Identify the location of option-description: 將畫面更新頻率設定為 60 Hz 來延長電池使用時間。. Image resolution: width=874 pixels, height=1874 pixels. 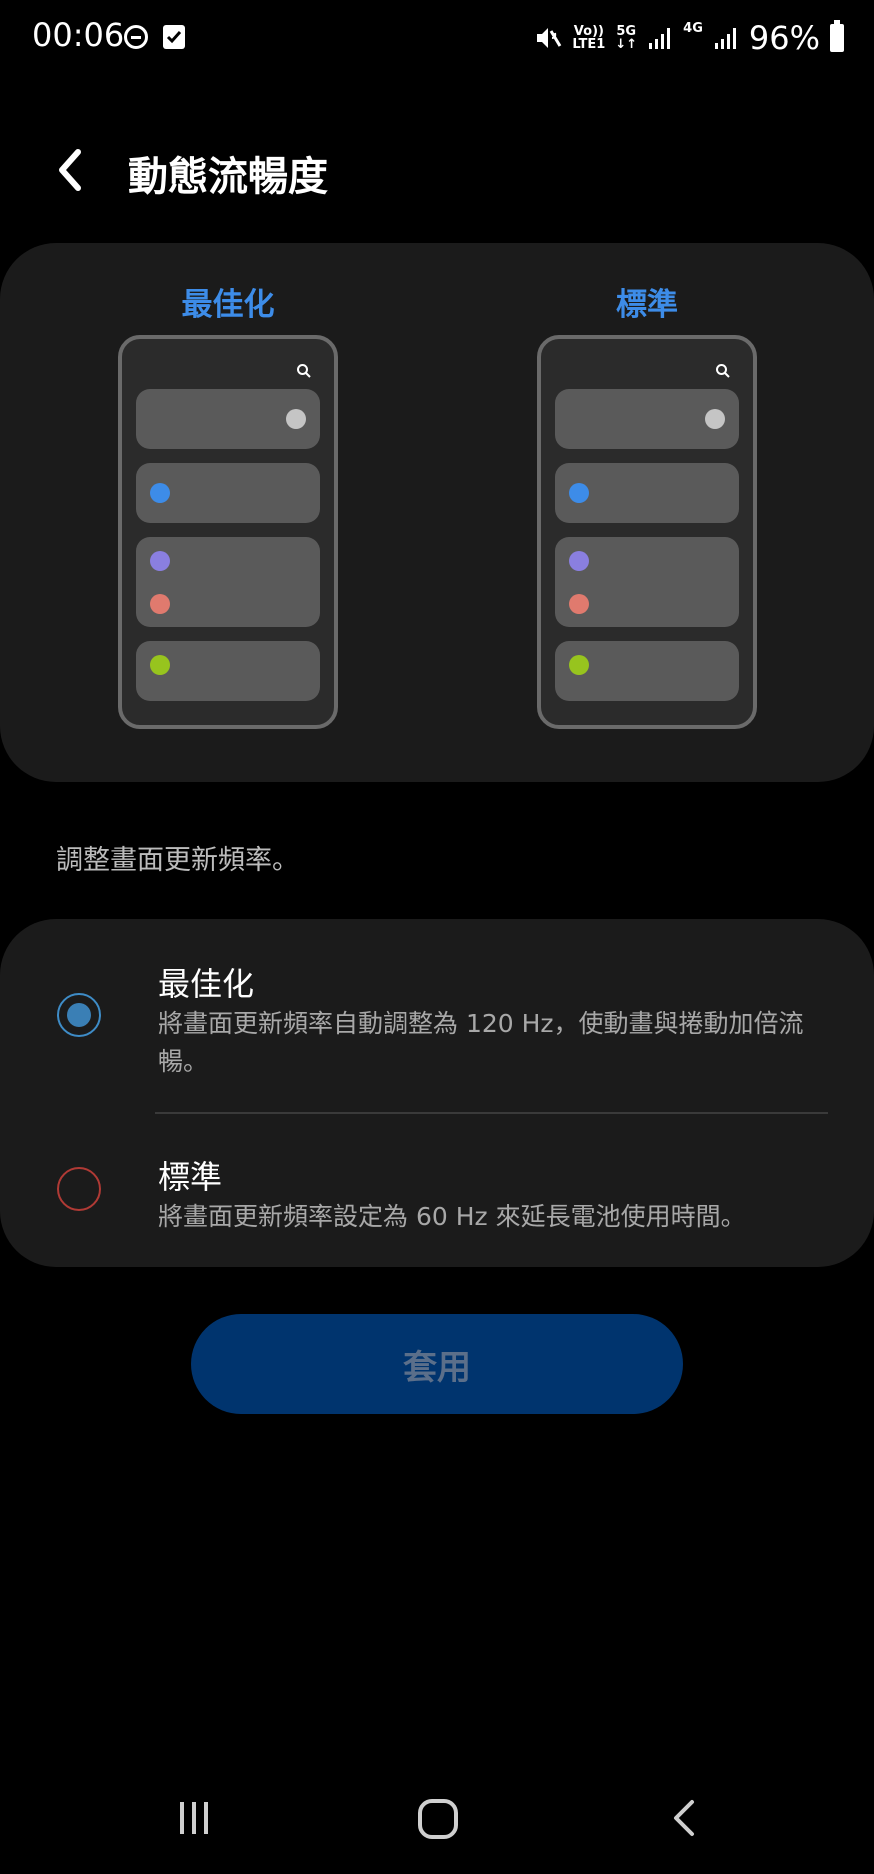
(452, 1216).